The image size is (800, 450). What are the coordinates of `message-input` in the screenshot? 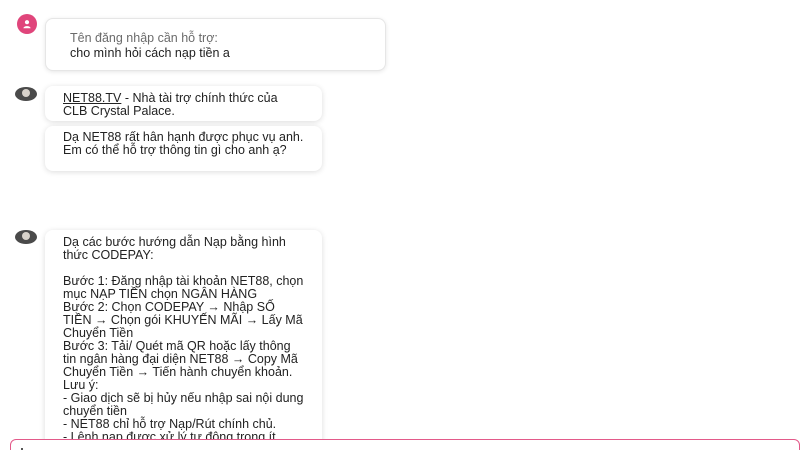 It's located at (405, 444).